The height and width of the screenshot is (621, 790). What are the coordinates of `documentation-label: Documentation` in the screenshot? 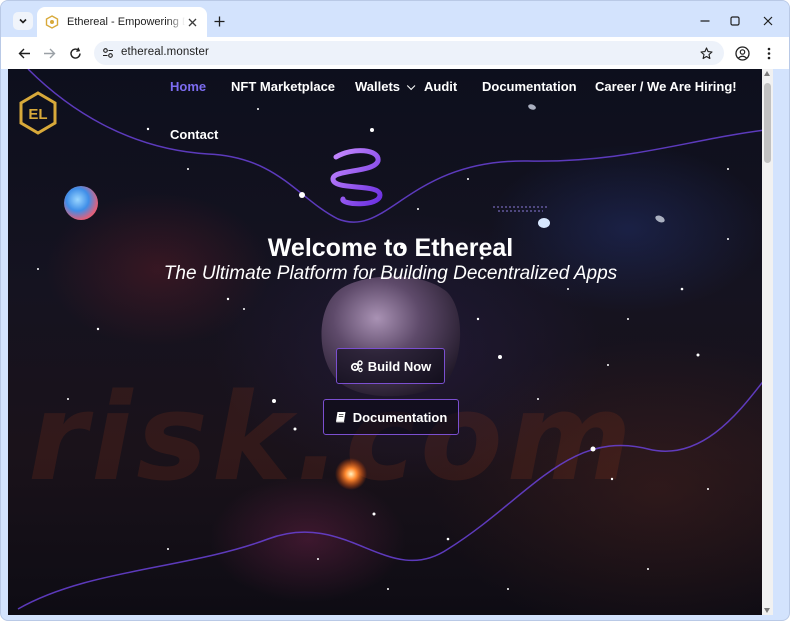 It's located at (400, 417).